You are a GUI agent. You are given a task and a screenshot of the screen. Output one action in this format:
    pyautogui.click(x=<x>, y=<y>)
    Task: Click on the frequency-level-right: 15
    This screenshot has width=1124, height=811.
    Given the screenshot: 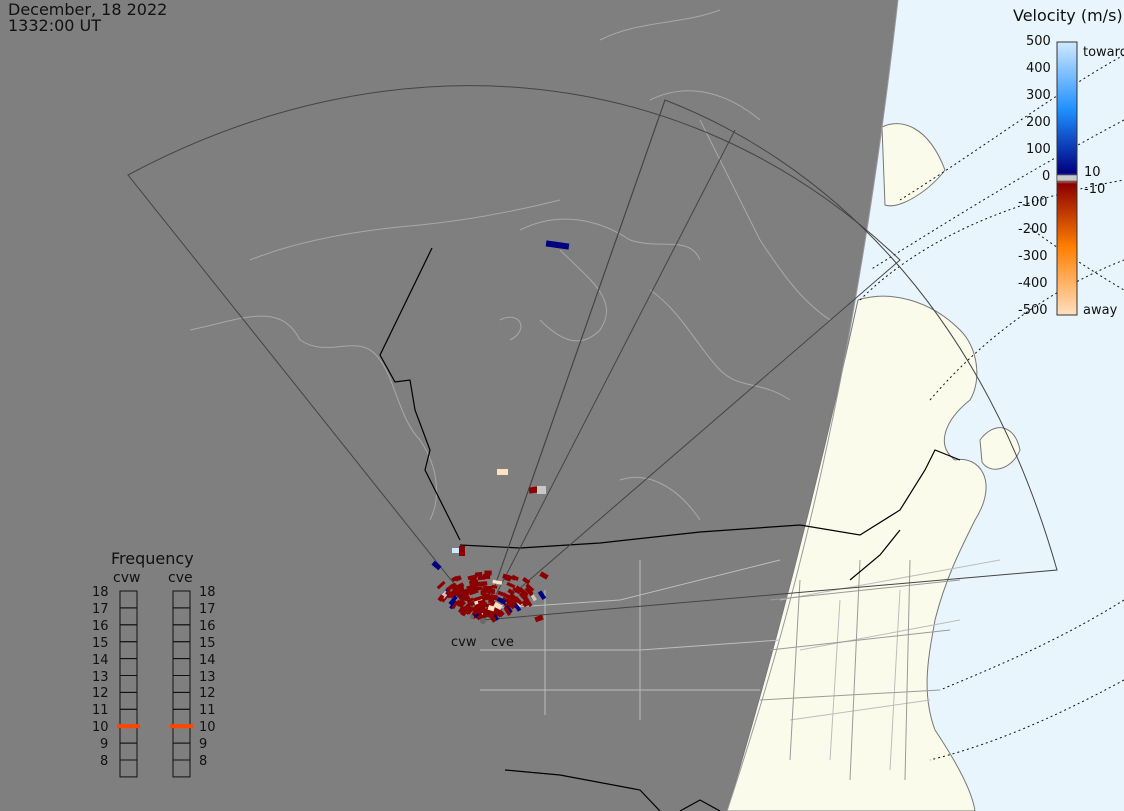 What is the action you would take?
    pyautogui.click(x=207, y=643)
    